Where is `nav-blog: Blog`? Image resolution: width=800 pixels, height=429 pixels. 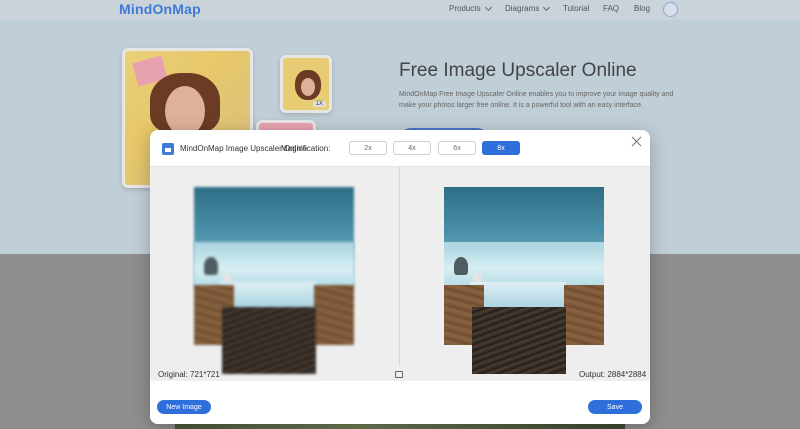 nav-blog: Blog is located at coordinates (642, 8).